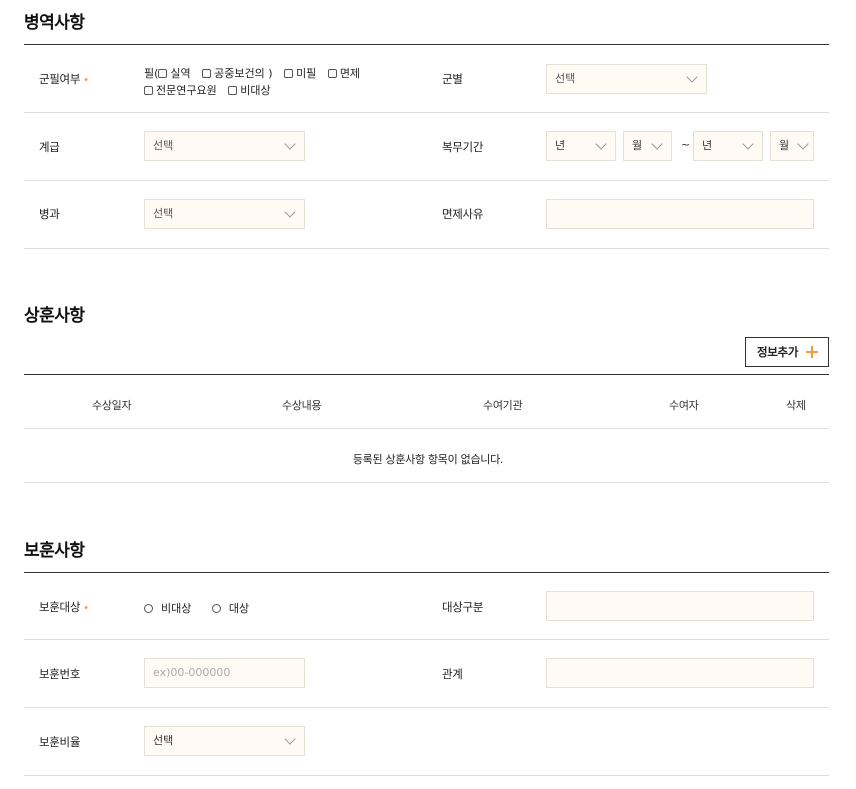 This screenshot has height=789, width=856. What do you see at coordinates (637, 145) in the screenshot?
I see `start-month-value: 월` at bounding box center [637, 145].